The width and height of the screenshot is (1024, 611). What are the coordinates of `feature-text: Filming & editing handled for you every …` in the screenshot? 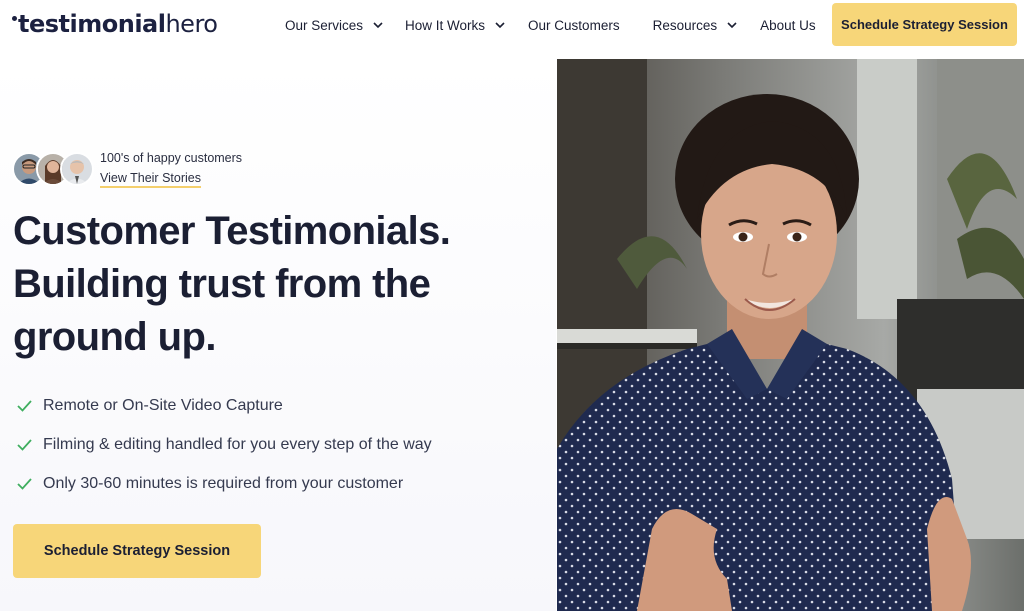 It's located at (237, 444).